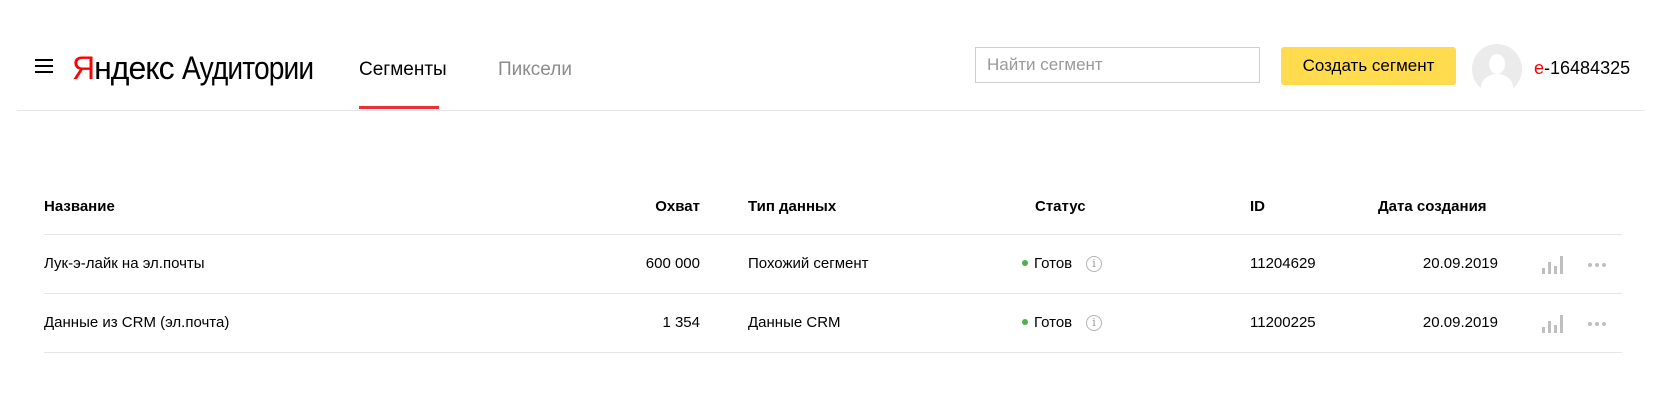  I want to click on table-divider, so click(833, 352).